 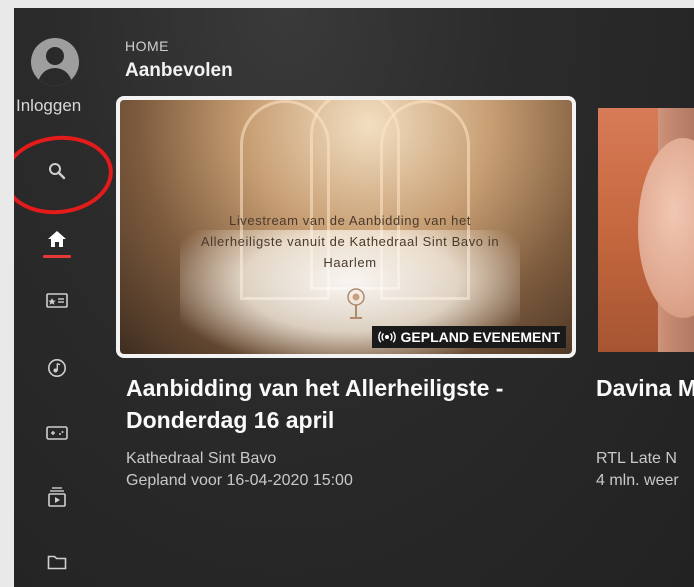 I want to click on music-icon, so click(x=57, y=368).